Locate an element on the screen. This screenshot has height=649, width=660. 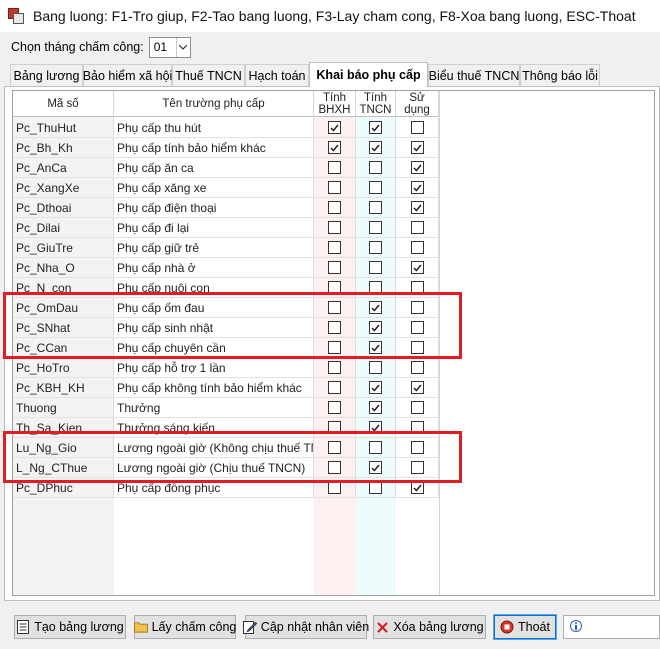
table-row: Pc_OmDau Phụ cấp ốm đau is located at coordinates (226, 308).